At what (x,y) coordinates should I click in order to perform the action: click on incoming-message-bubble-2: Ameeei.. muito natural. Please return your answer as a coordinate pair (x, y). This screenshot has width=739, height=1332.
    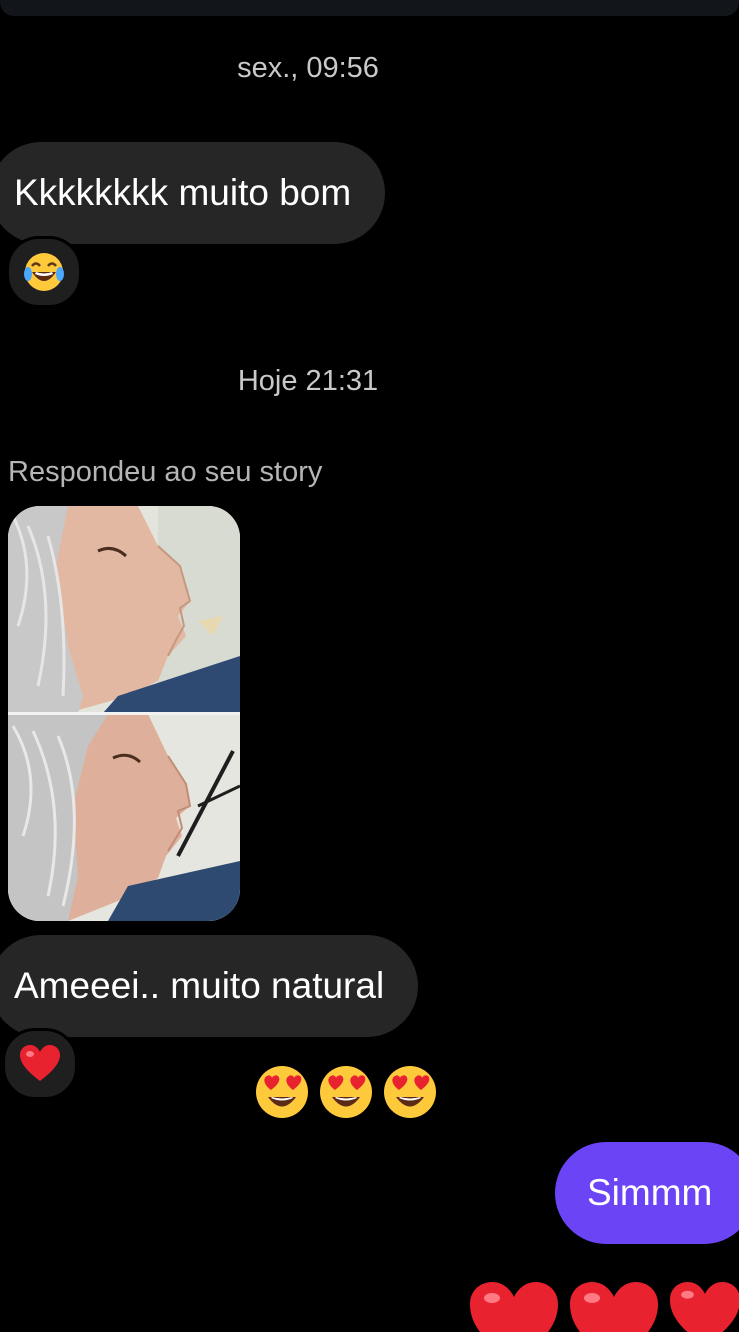
    Looking at the image, I should click on (209, 986).